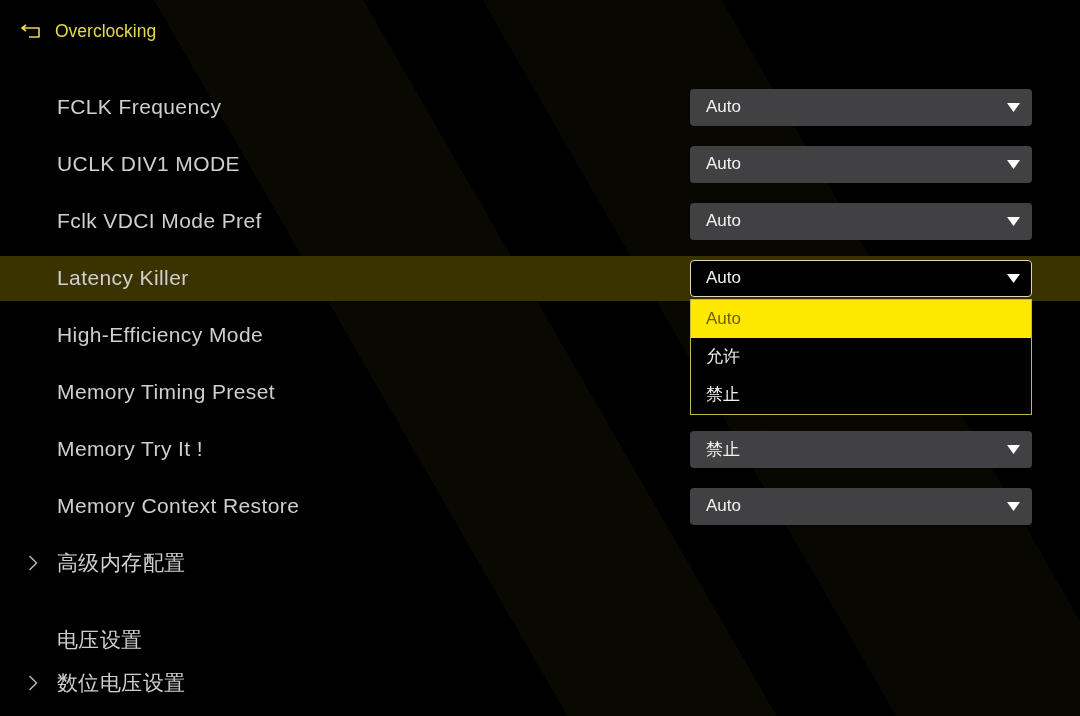 The image size is (1080, 716). I want to click on setting-item: 数位电压设置, so click(121, 683).